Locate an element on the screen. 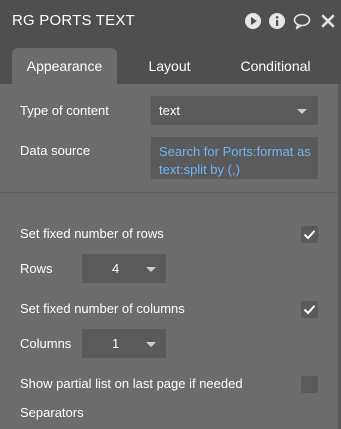  columns-dropdown: 1 is located at coordinates (124, 343).